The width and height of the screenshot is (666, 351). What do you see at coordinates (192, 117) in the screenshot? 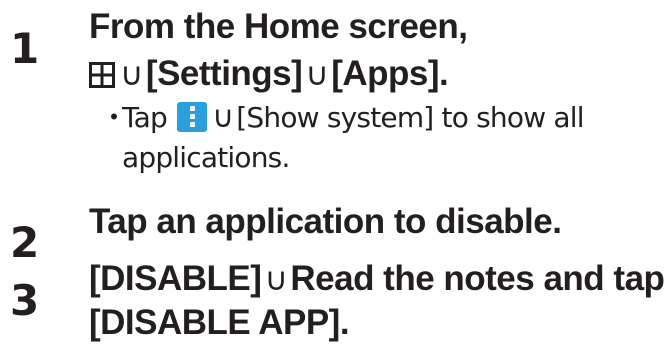
I see `more-vert-icon` at bounding box center [192, 117].